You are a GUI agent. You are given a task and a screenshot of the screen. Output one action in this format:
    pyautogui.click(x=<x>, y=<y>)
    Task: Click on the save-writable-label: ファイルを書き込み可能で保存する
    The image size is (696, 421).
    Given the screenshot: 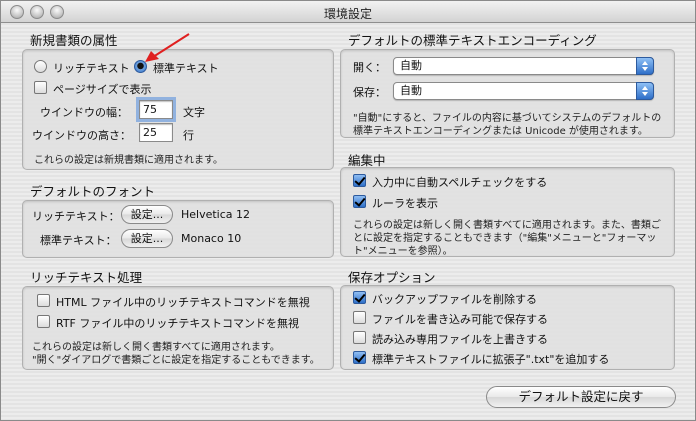 What is the action you would take?
    pyautogui.click(x=460, y=319)
    